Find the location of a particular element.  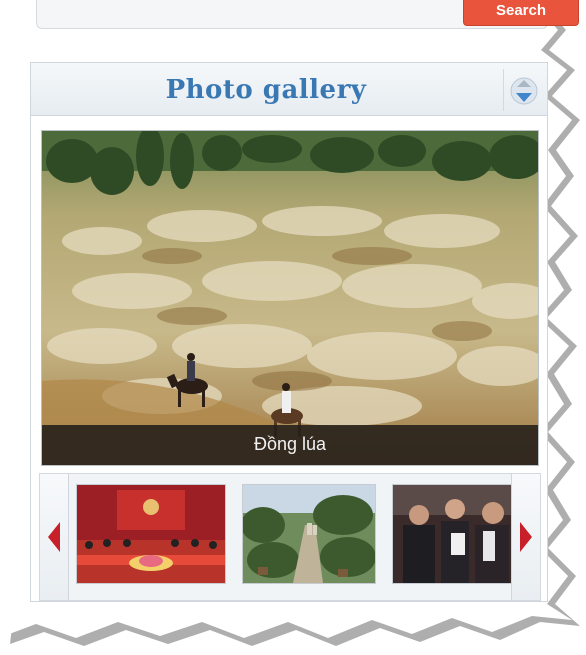

right-arrow-icon is located at coordinates (526, 537).